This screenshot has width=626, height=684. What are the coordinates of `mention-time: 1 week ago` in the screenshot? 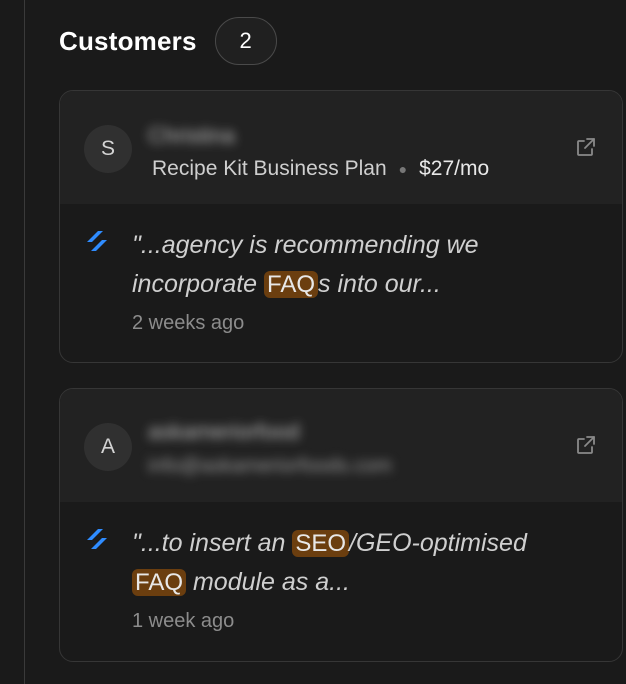 It's located at (183, 621).